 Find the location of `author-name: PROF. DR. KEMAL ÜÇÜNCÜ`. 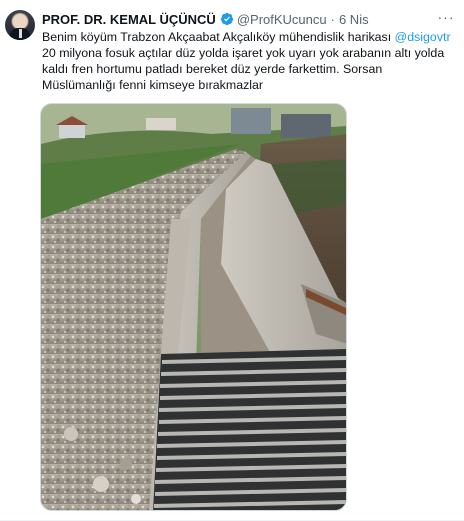

author-name: PROF. DR. KEMAL ÜÇÜNCÜ is located at coordinates (129, 19).